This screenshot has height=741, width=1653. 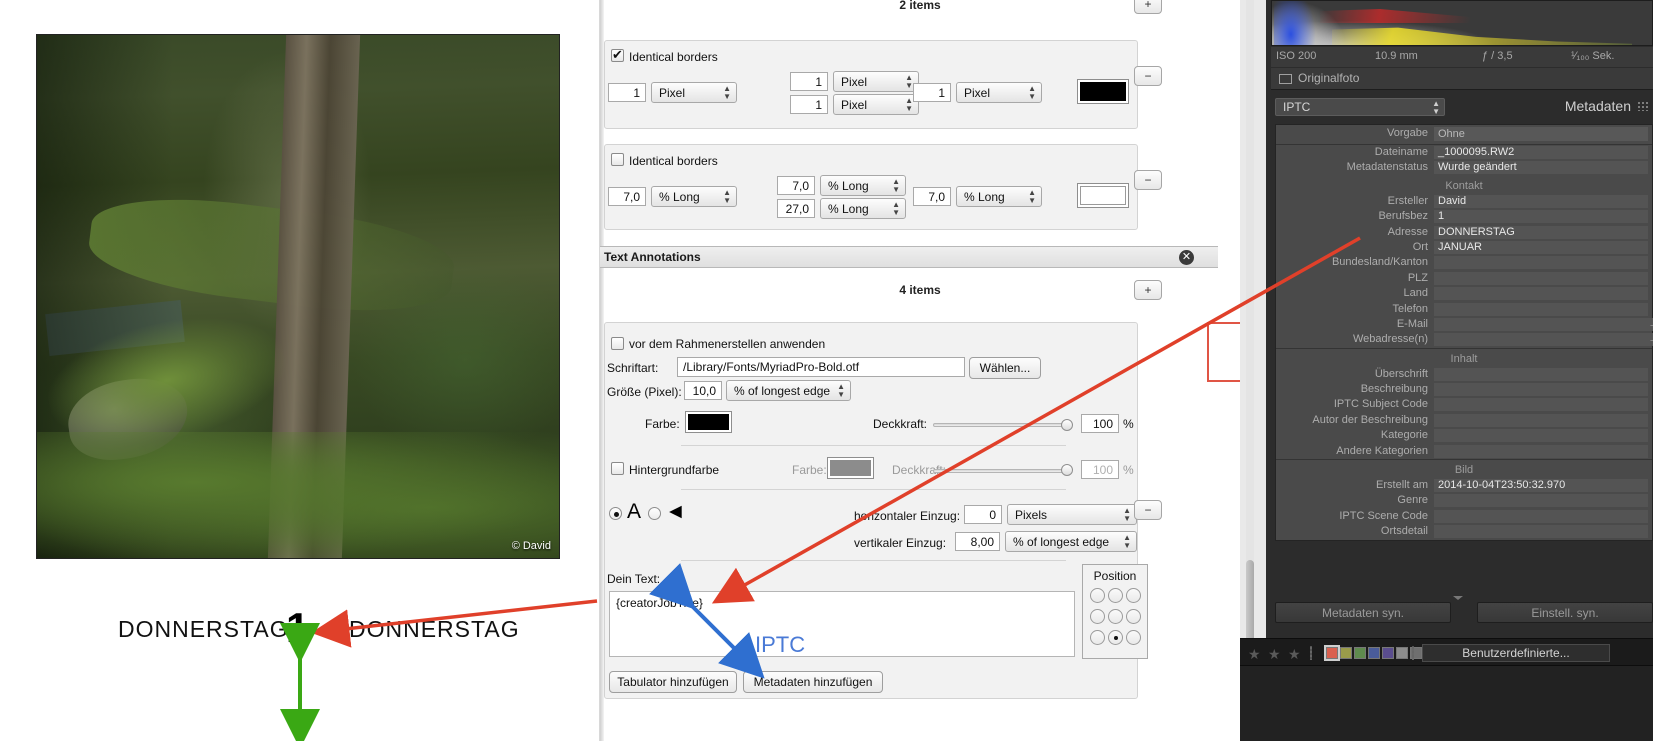 I want to click on metadata-row-more-icon: →, so click(x=1650, y=324).